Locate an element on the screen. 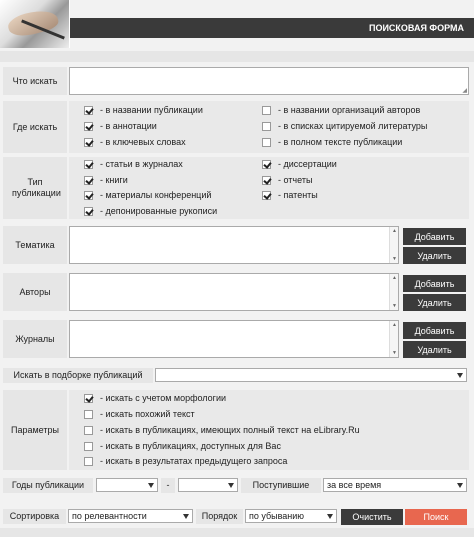 The image size is (474, 537). footer-divider is located at coordinates (237, 532).